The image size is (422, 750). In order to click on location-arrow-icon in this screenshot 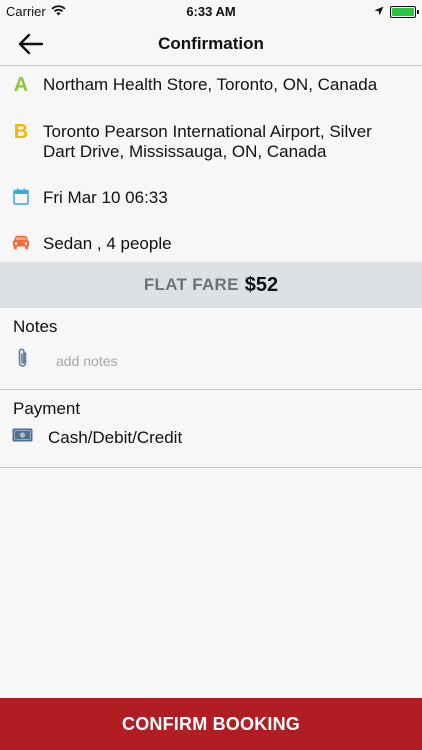, I will do `click(379, 11)`.